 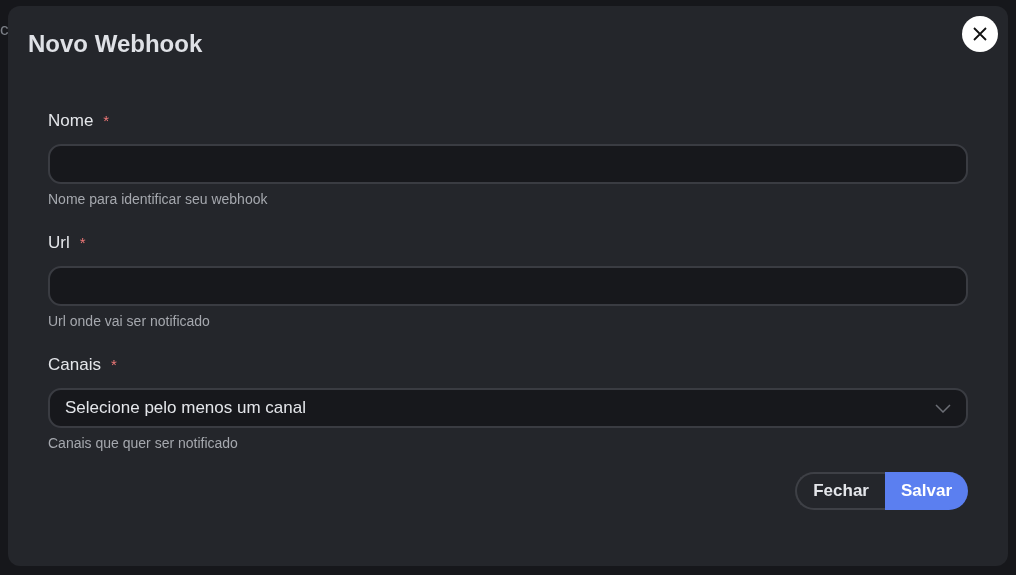 I want to click on close-button, so click(x=980, y=34).